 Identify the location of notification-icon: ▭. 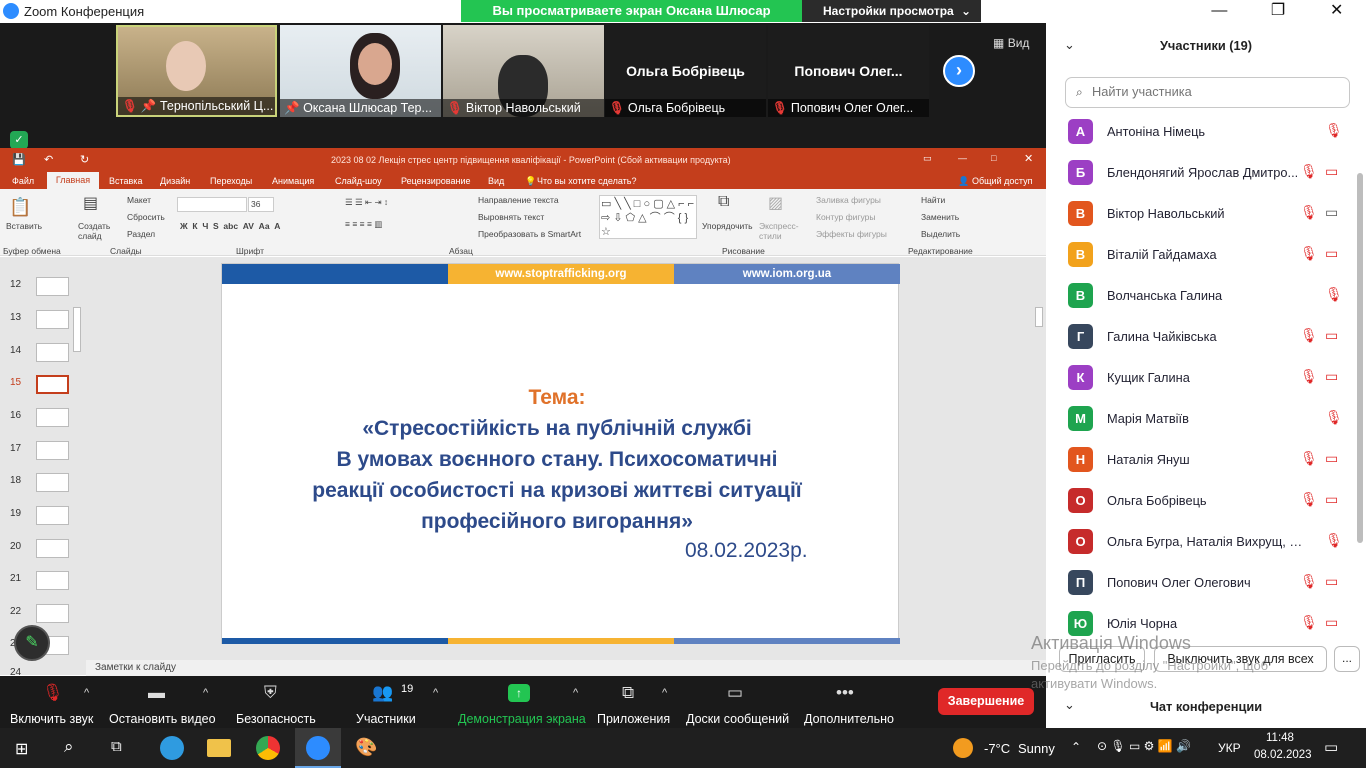
(1331, 747).